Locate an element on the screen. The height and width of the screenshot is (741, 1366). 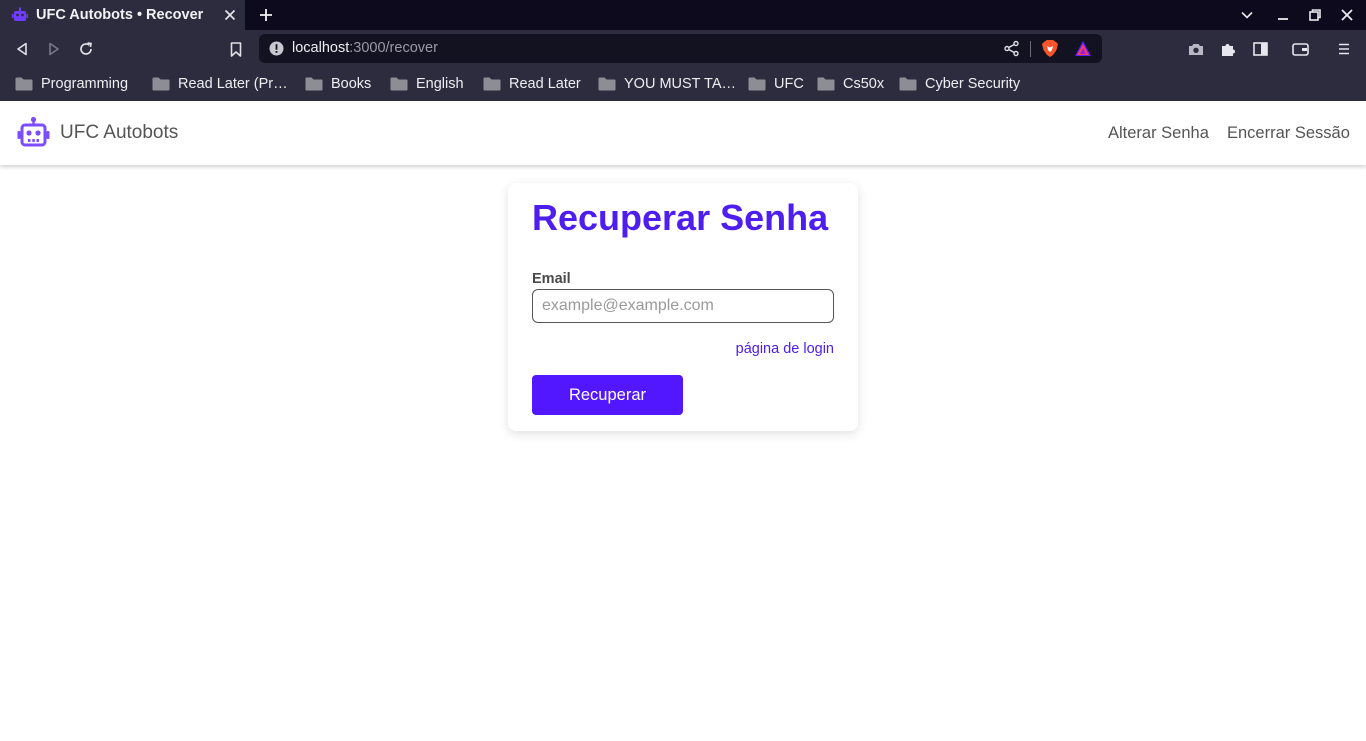
info-icon is located at coordinates (276, 48).